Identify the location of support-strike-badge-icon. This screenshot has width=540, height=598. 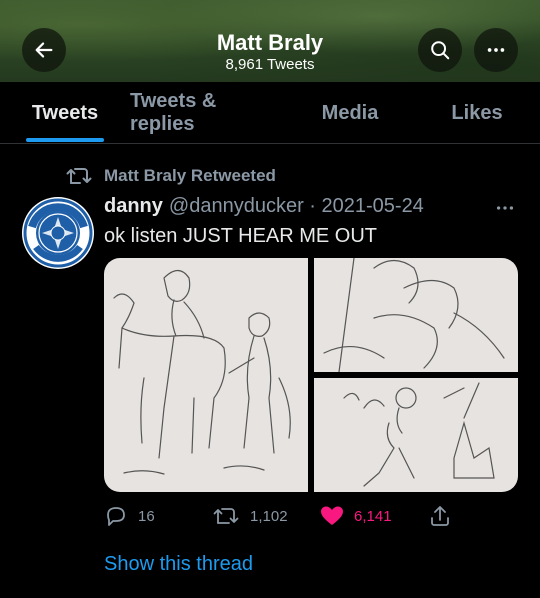
(58, 233).